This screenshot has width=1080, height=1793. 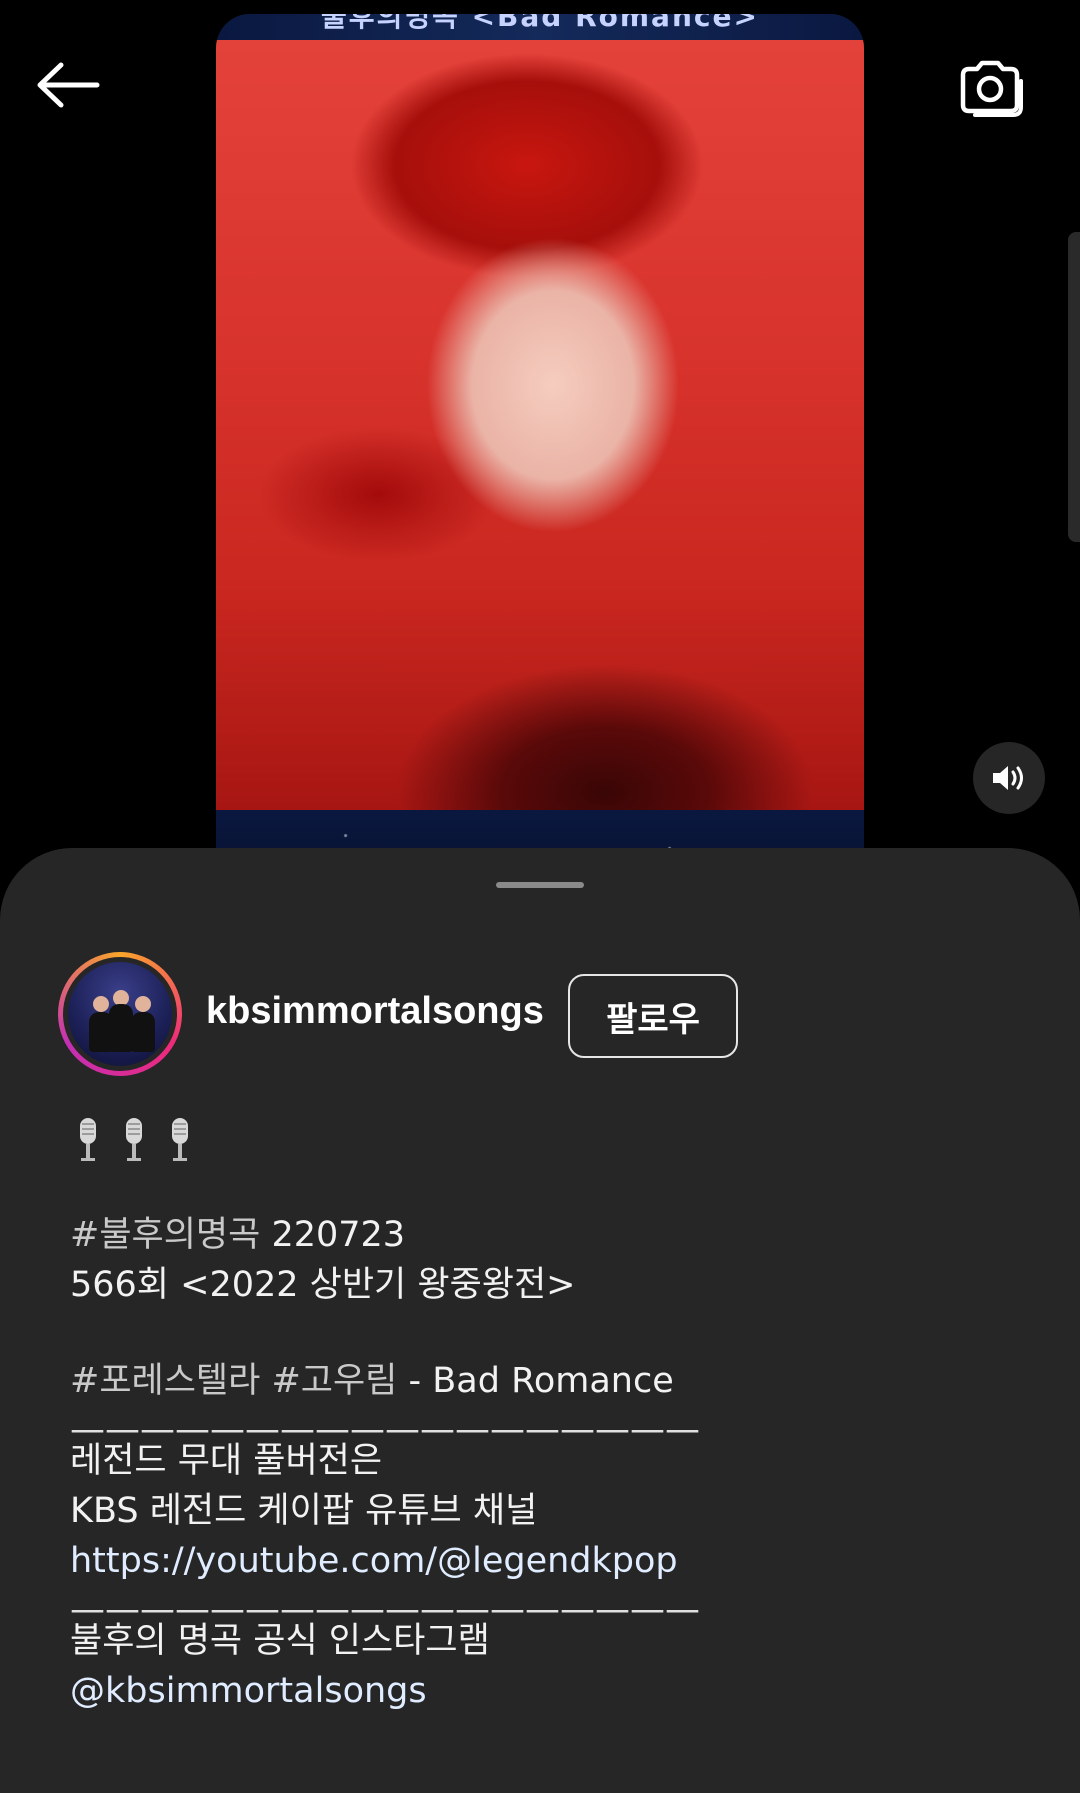 I want to click on caption-text: 566회 <2022 상반기 왕중왕전>, so click(x=323, y=1285).